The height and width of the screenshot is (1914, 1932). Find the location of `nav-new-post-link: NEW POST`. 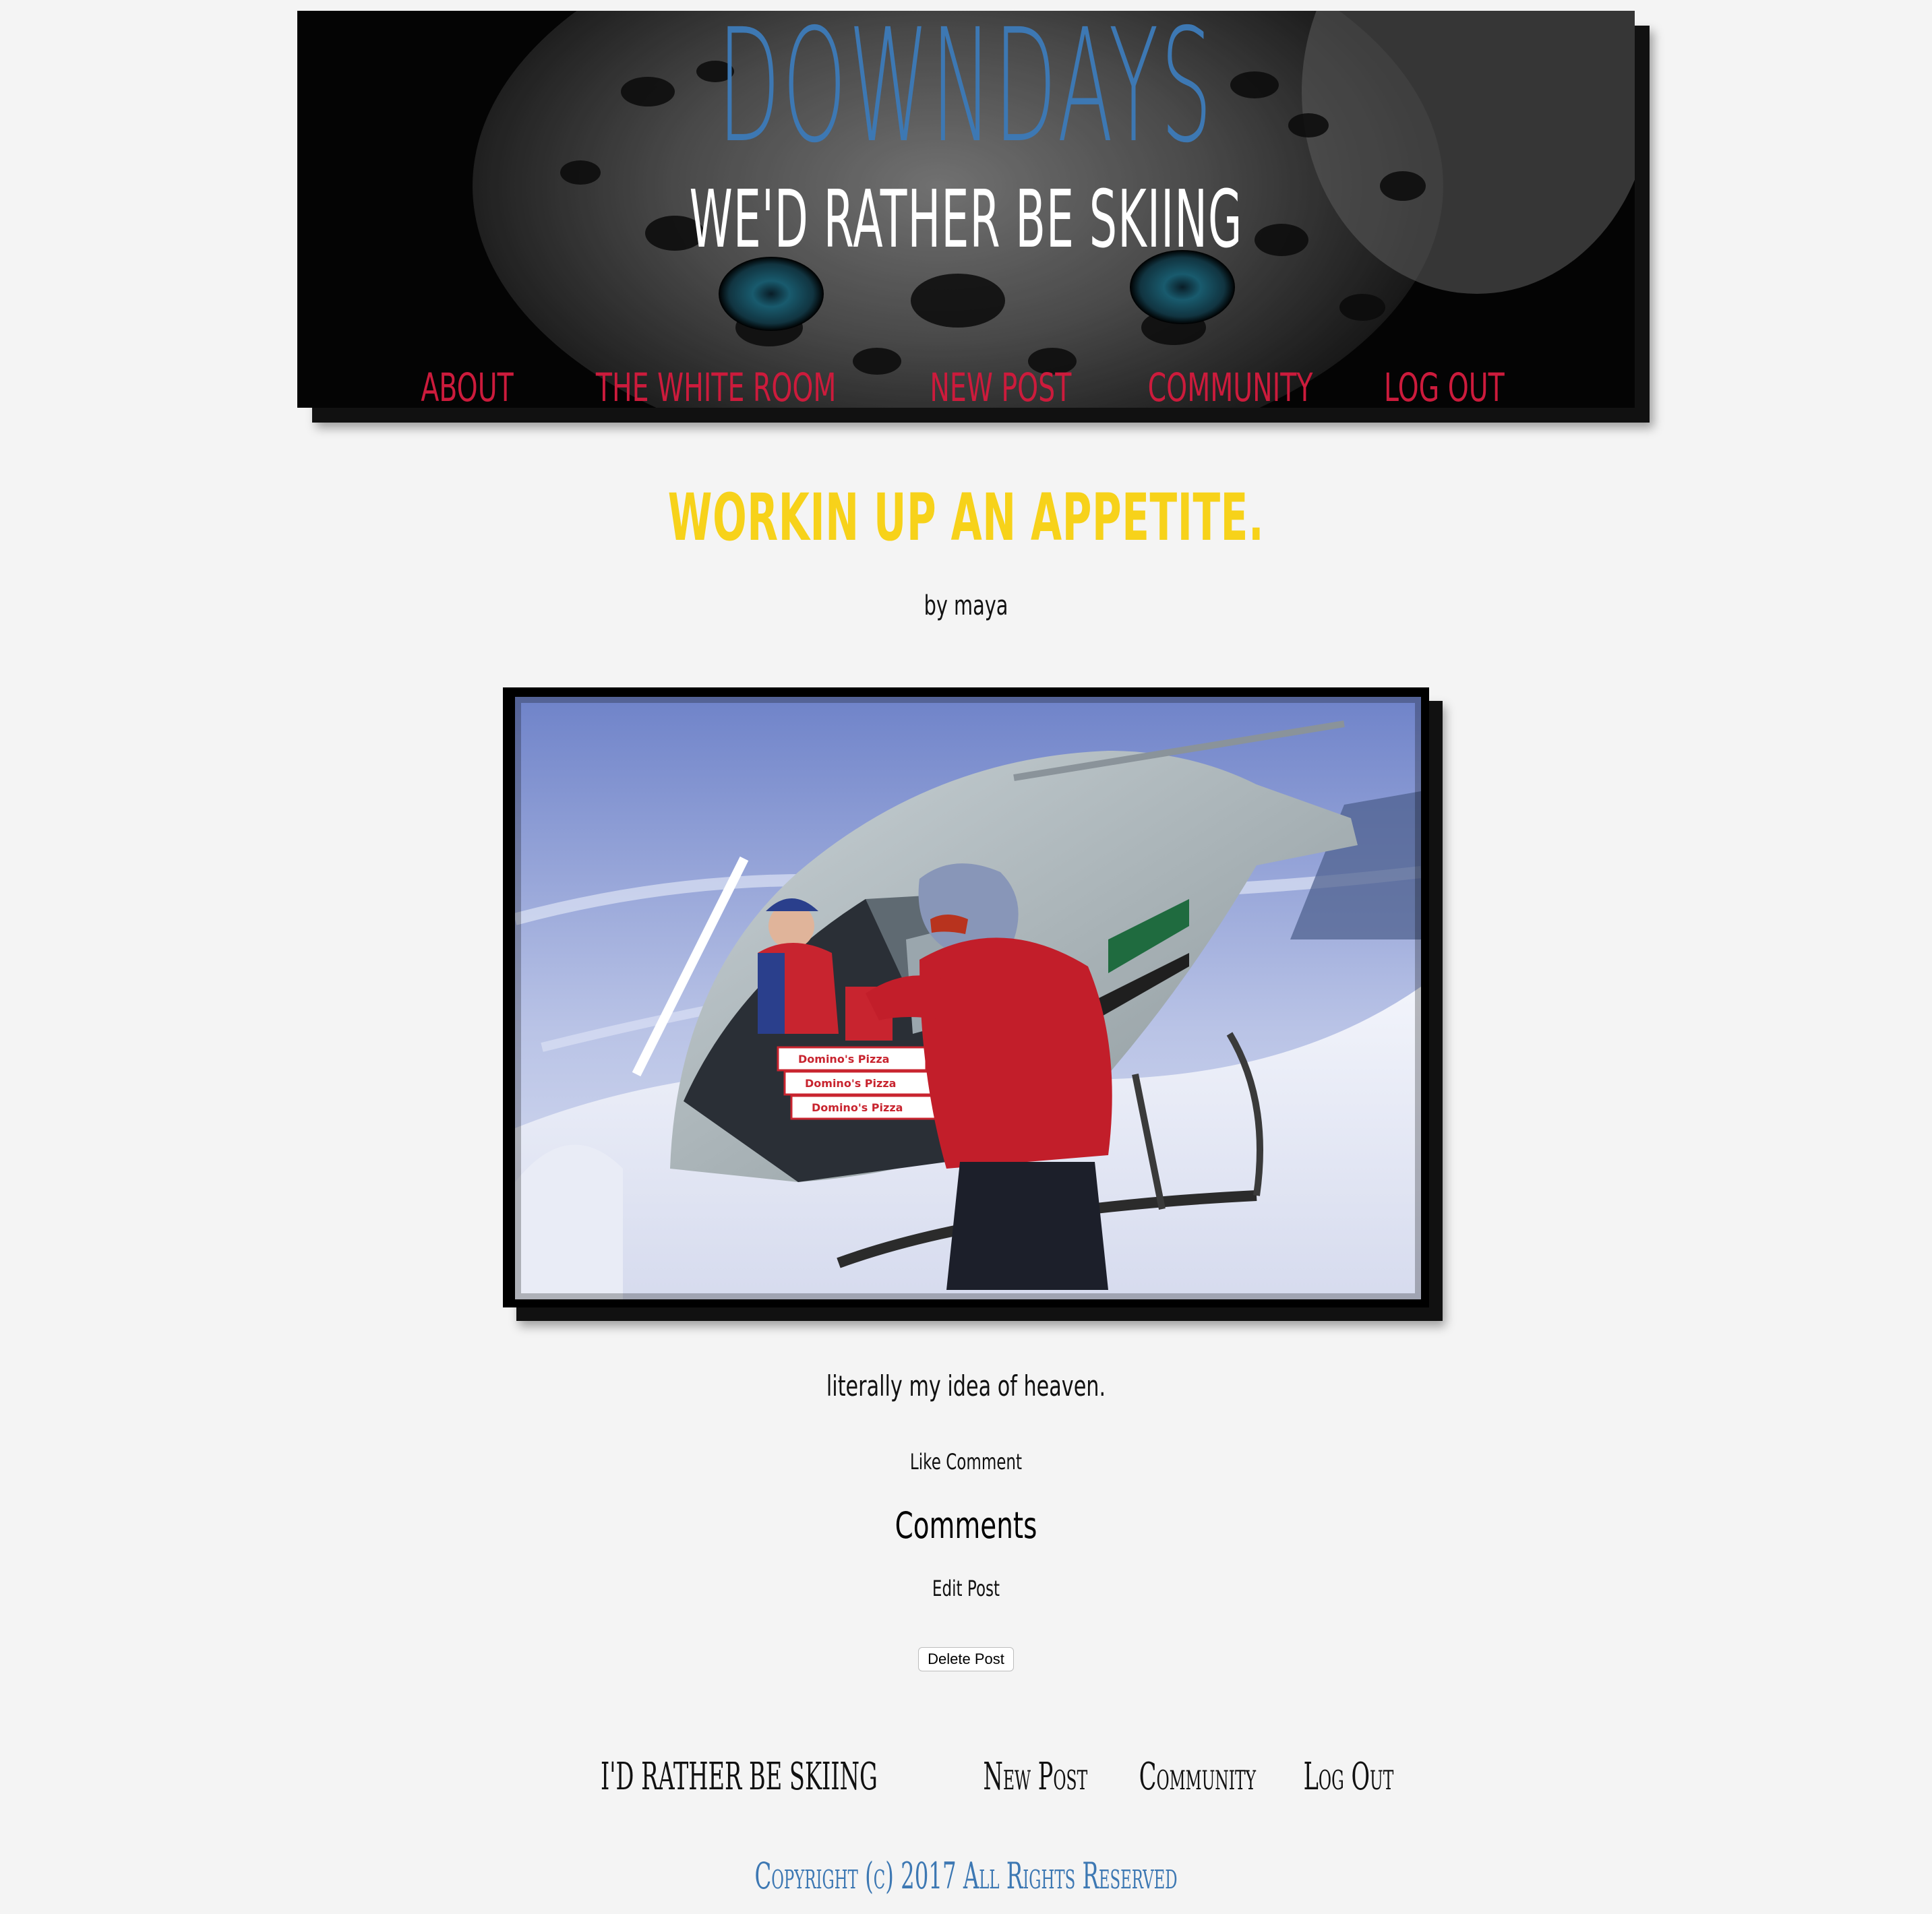

nav-new-post-link: NEW POST is located at coordinates (1001, 386).